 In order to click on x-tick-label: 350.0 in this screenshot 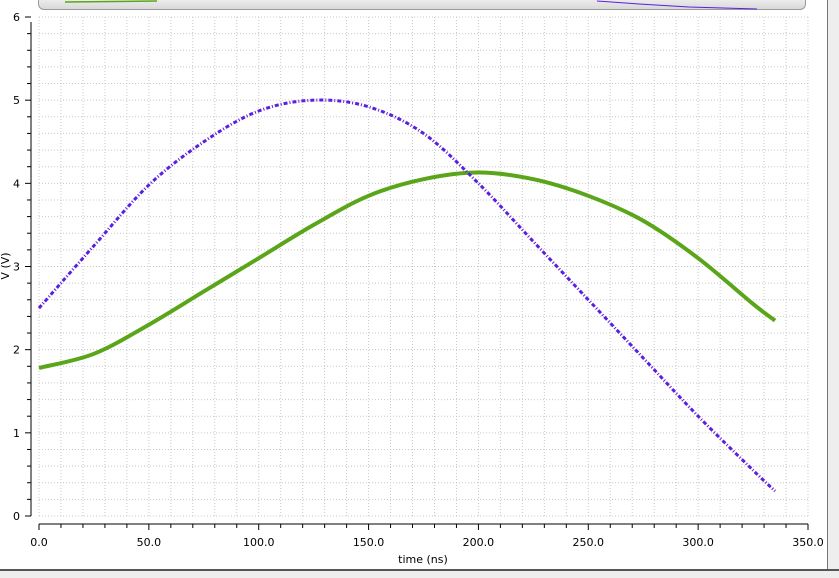, I will do `click(808, 542)`.